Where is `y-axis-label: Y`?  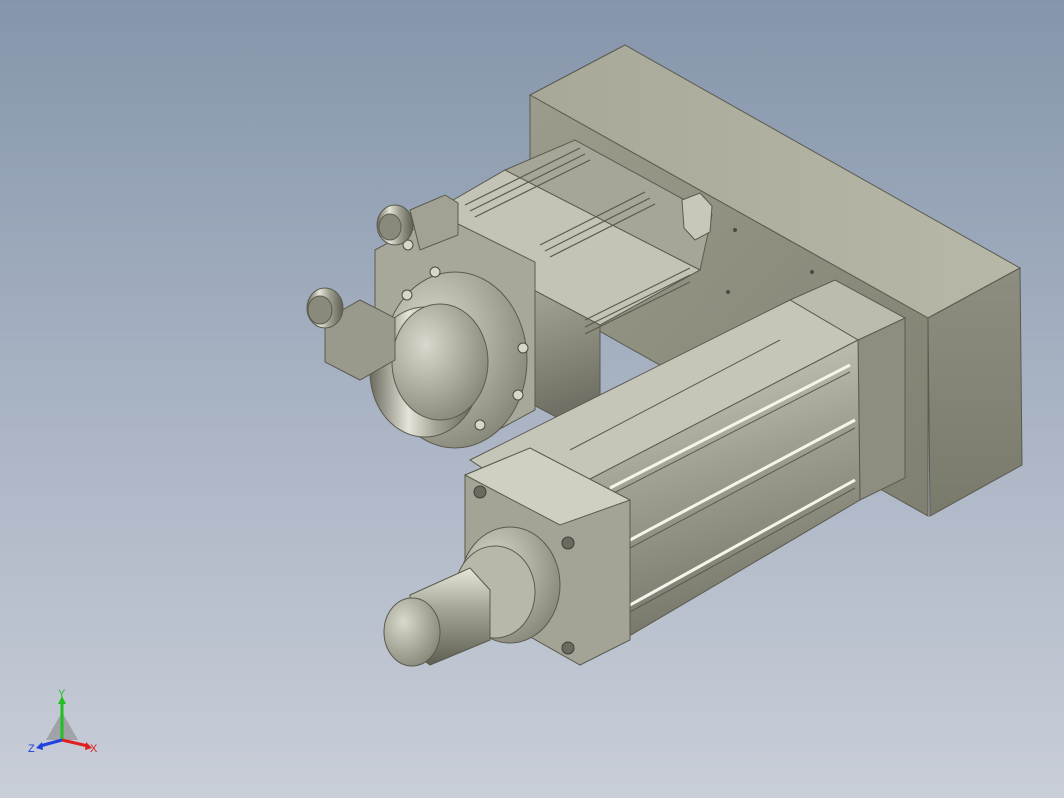
y-axis-label: Y is located at coordinates (62, 694).